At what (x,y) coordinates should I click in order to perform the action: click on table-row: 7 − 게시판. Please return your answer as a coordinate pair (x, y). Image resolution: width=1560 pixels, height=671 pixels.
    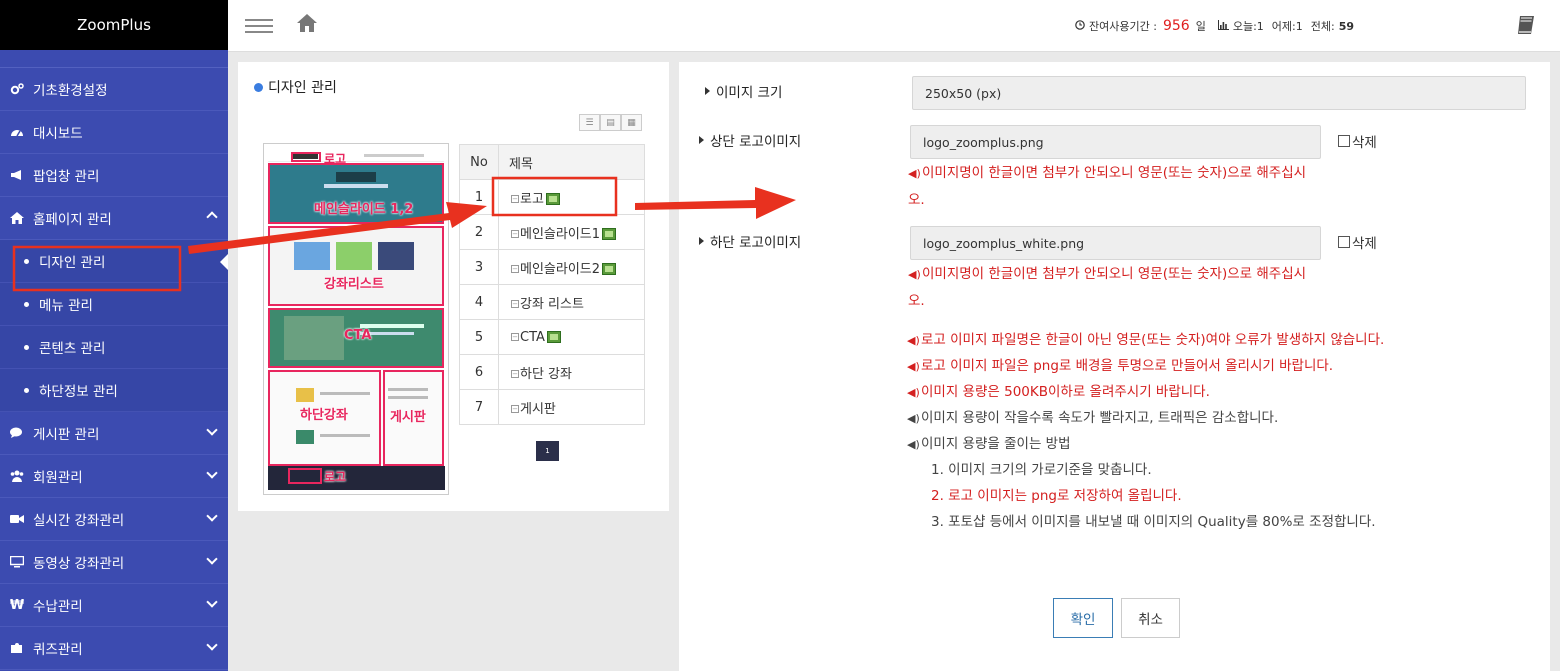
    Looking at the image, I should click on (552, 407).